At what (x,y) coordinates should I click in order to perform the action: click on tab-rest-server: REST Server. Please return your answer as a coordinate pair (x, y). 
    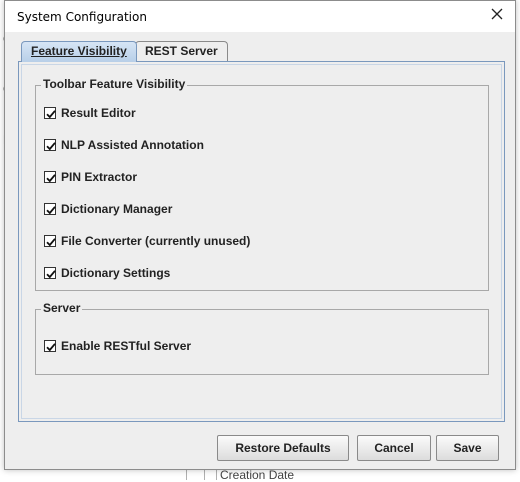
    Looking at the image, I should click on (181, 51).